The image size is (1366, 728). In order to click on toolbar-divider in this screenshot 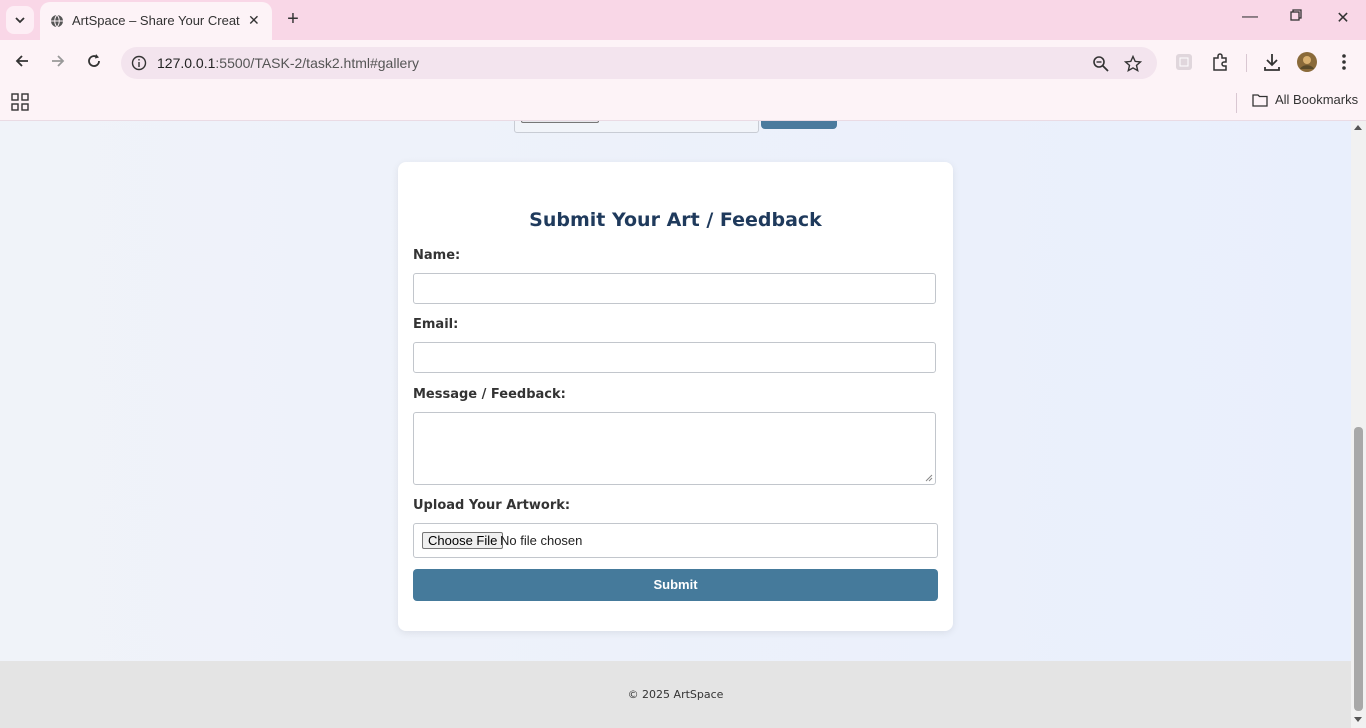, I will do `click(1246, 63)`.